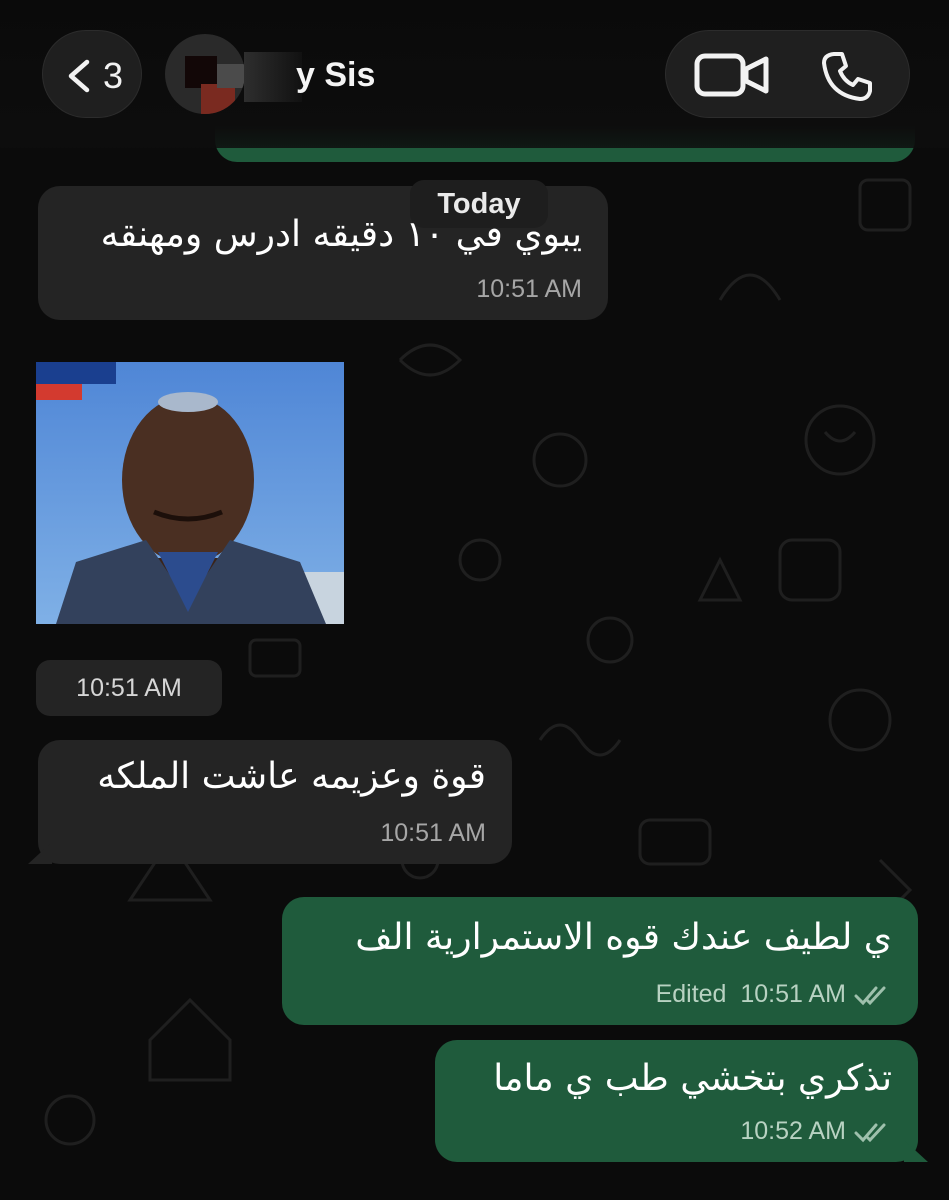 This screenshot has width=949, height=1200. What do you see at coordinates (847, 76) in the screenshot?
I see `phone-icon` at bounding box center [847, 76].